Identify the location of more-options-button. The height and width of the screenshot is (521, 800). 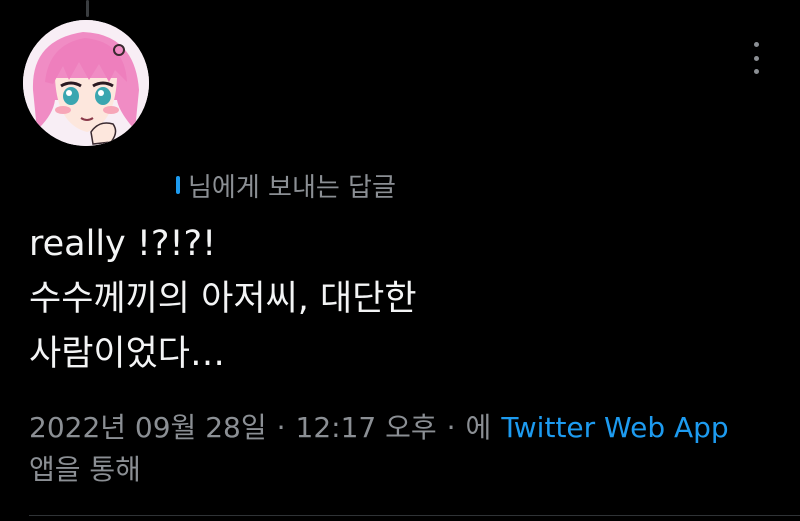
(756, 58).